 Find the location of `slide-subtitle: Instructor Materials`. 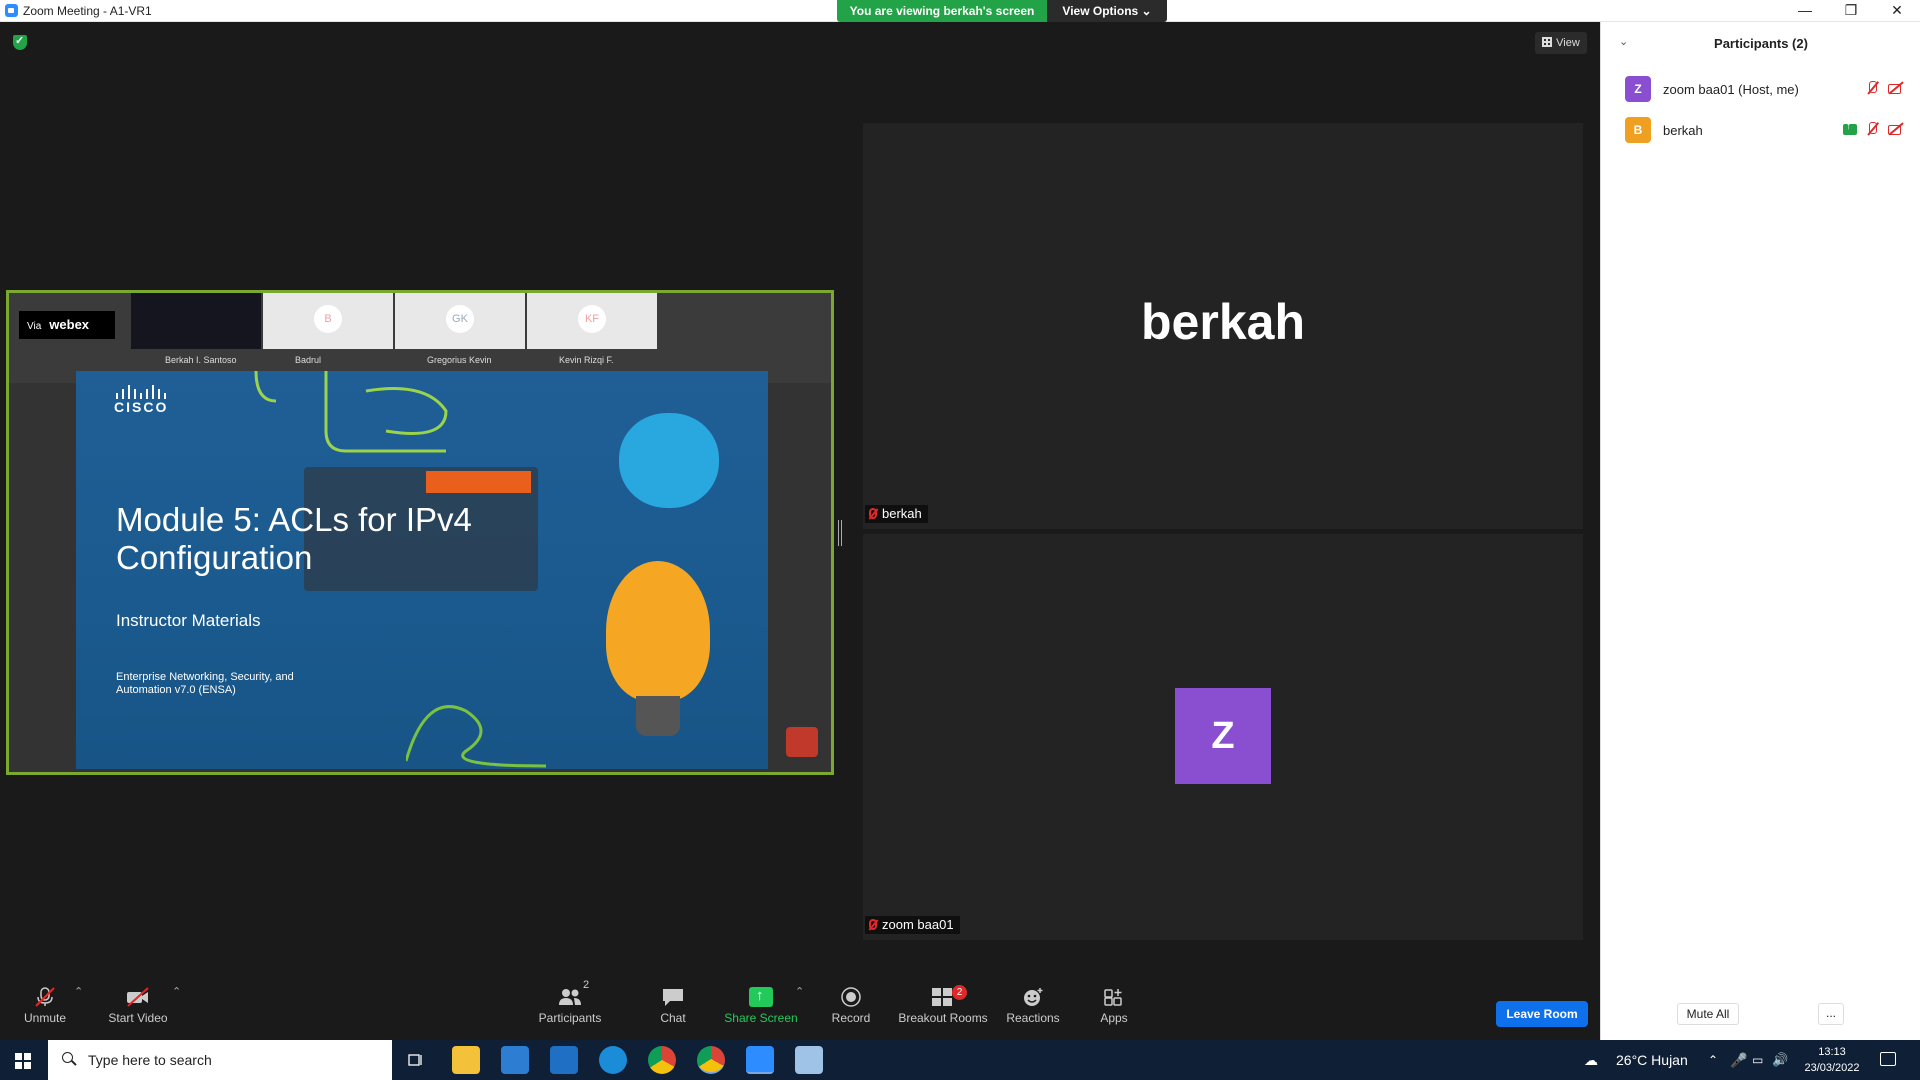

slide-subtitle: Instructor Materials is located at coordinates (188, 620).